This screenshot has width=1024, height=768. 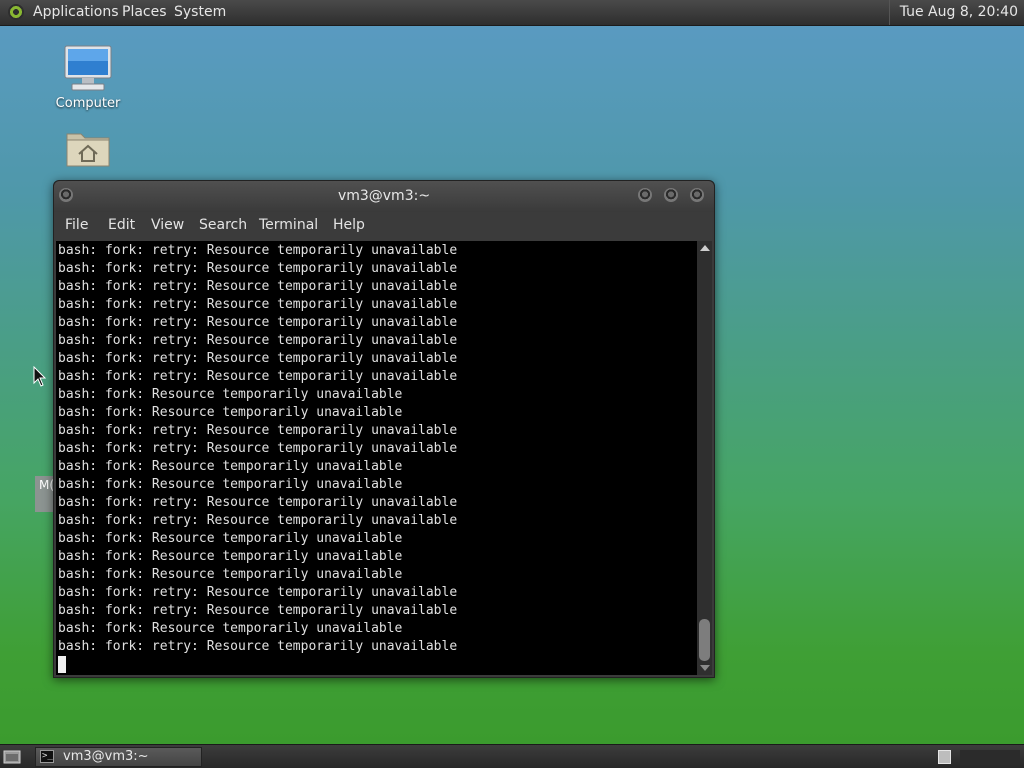 What do you see at coordinates (144, 12) in the screenshot?
I see `places-menu: Places` at bounding box center [144, 12].